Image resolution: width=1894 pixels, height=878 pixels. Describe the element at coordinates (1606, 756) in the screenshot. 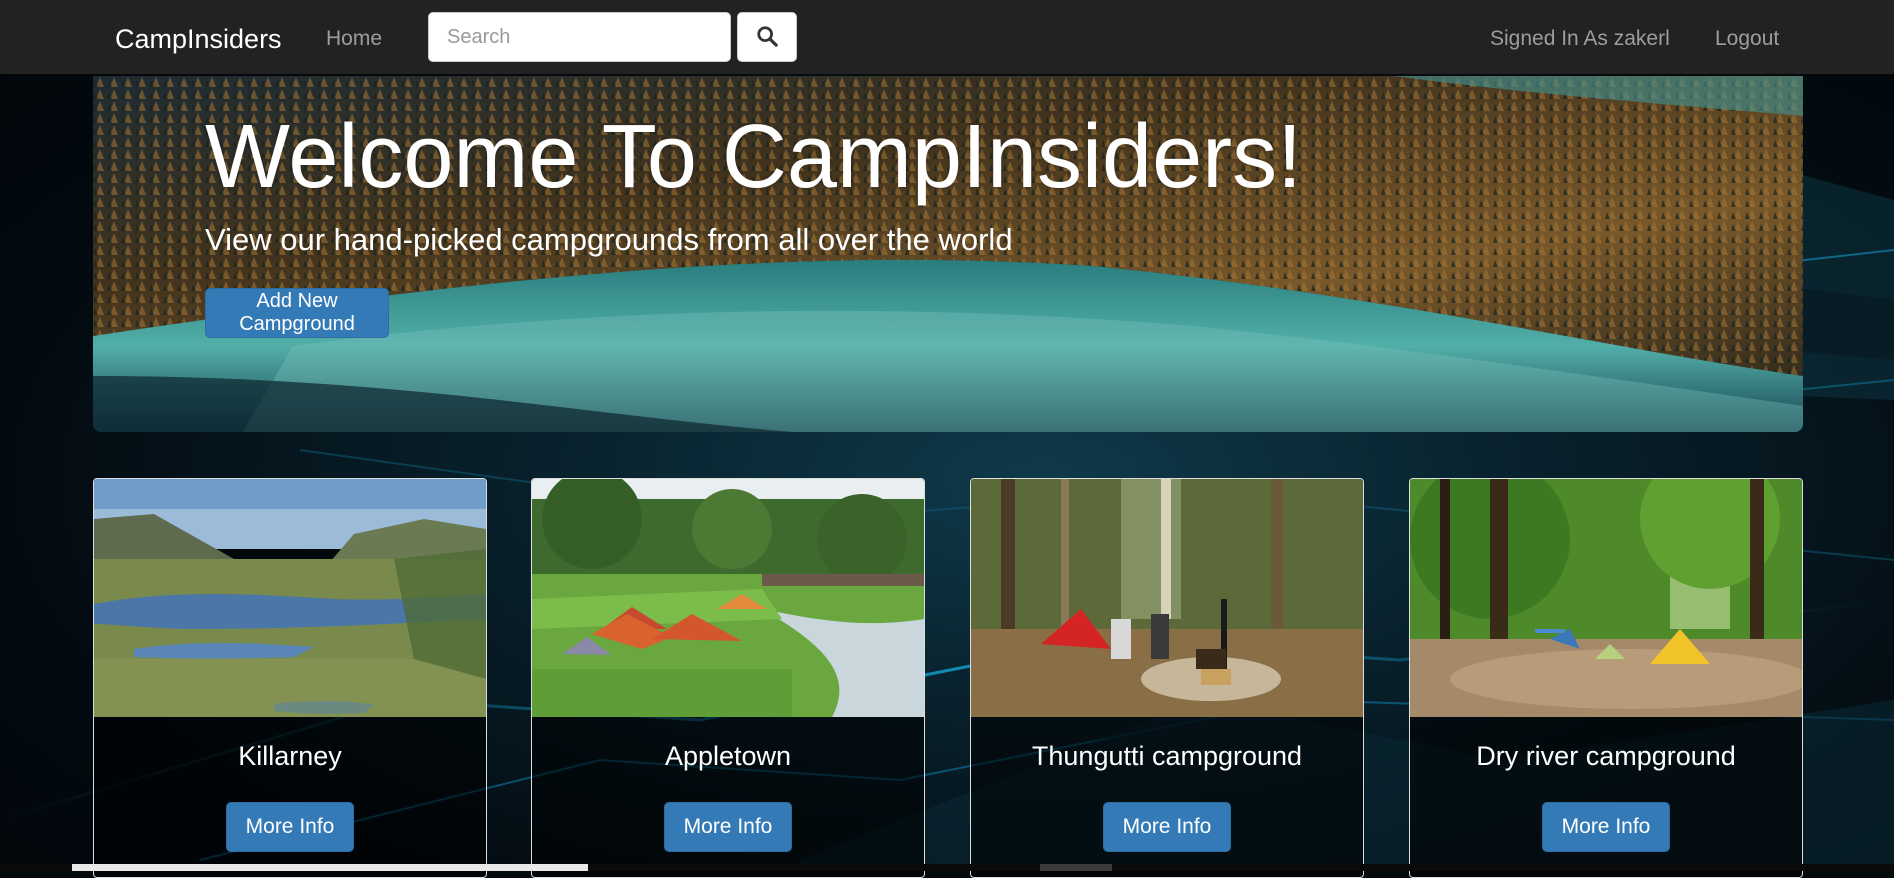

I see `campground-name: Dry river campground` at that location.